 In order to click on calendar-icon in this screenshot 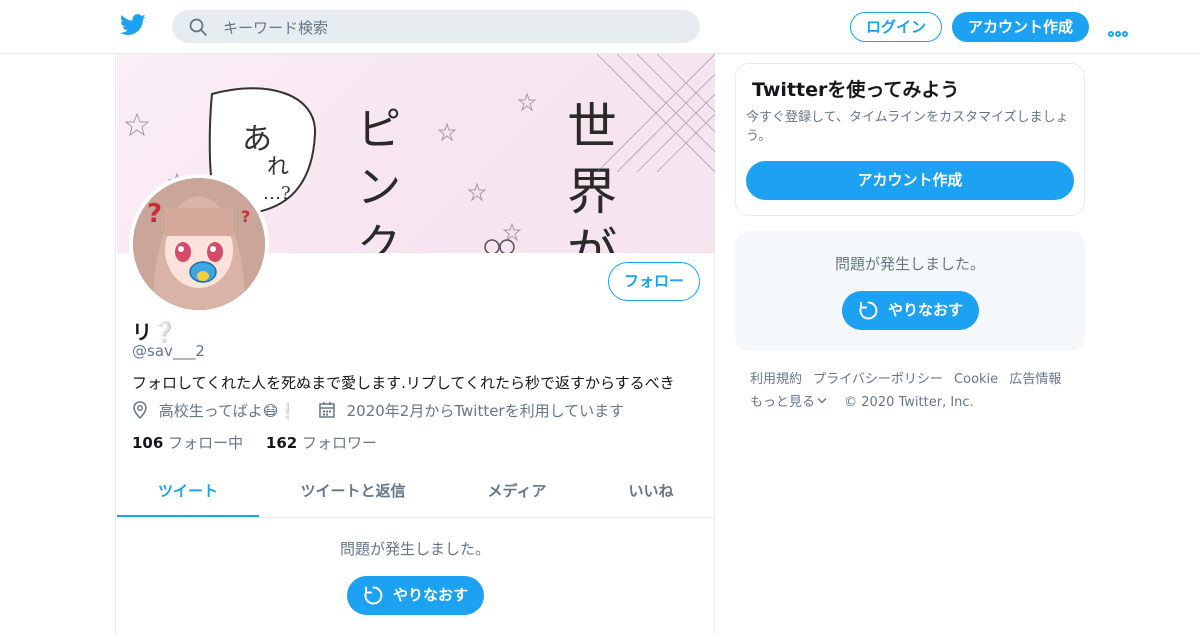, I will do `click(327, 410)`.